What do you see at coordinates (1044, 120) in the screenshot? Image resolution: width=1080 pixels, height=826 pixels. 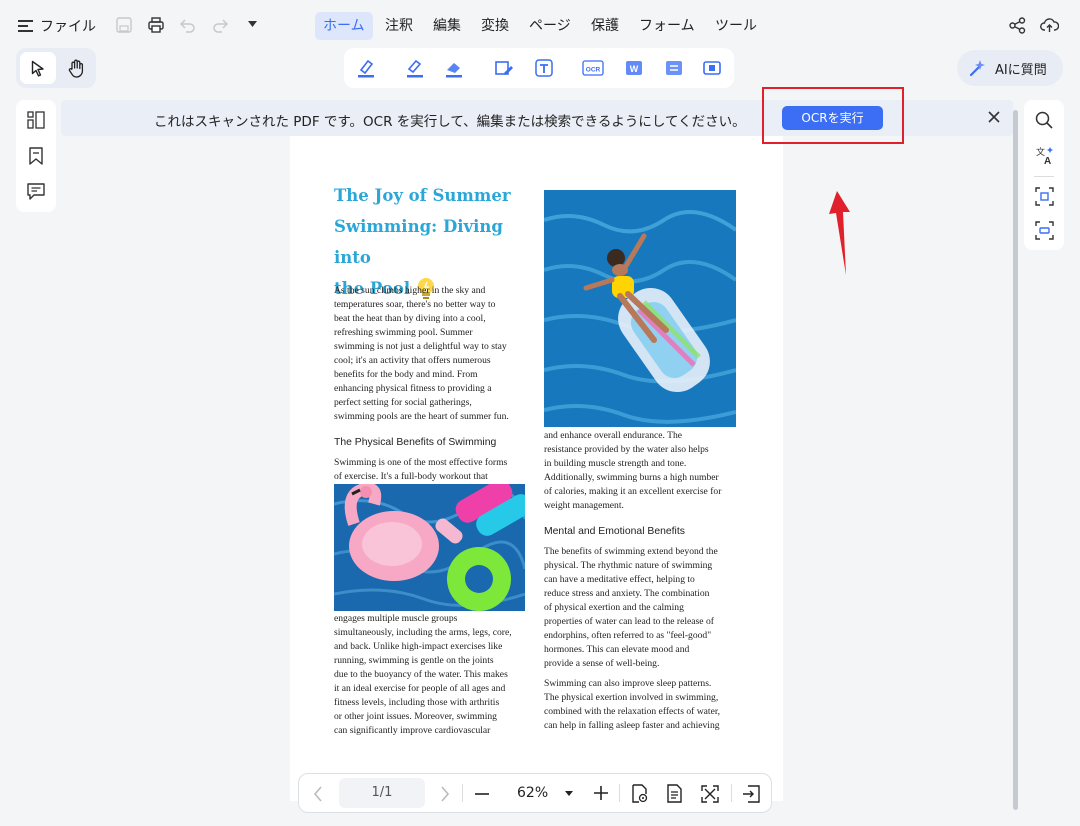 I see `search-icon` at bounding box center [1044, 120].